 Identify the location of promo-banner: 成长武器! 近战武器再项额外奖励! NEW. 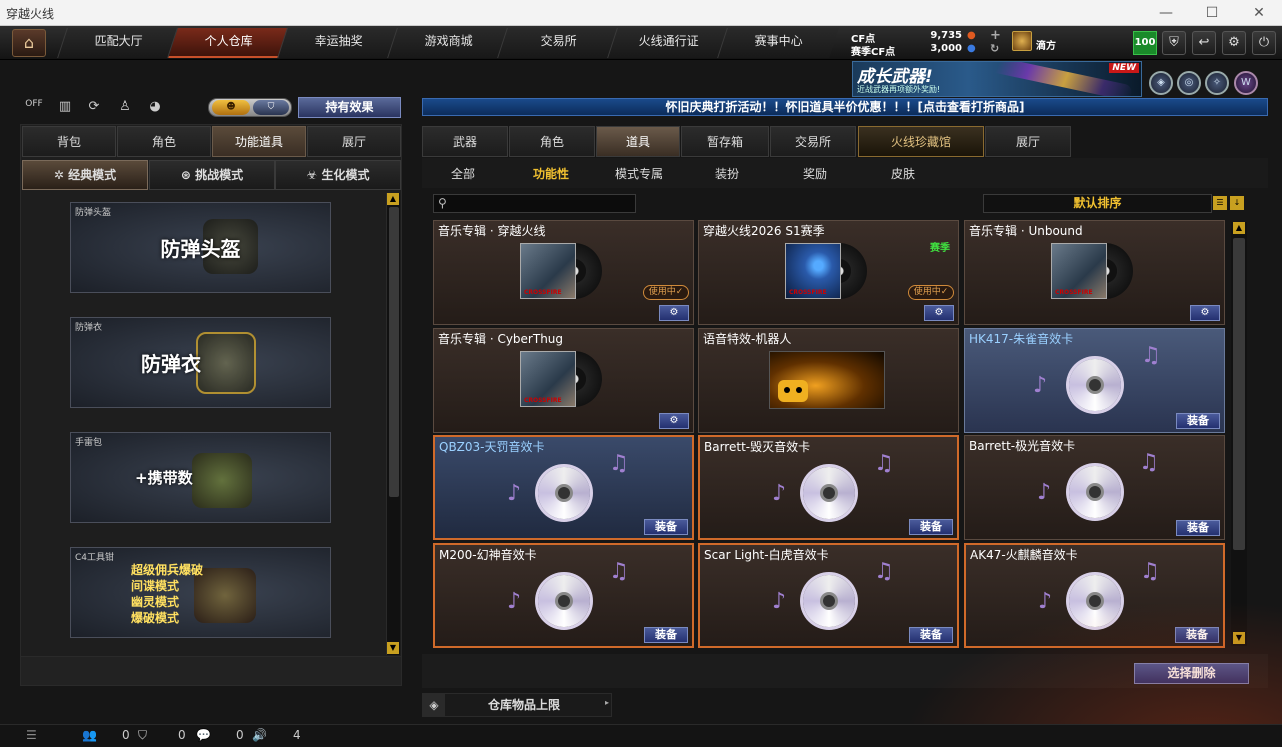
(997, 79).